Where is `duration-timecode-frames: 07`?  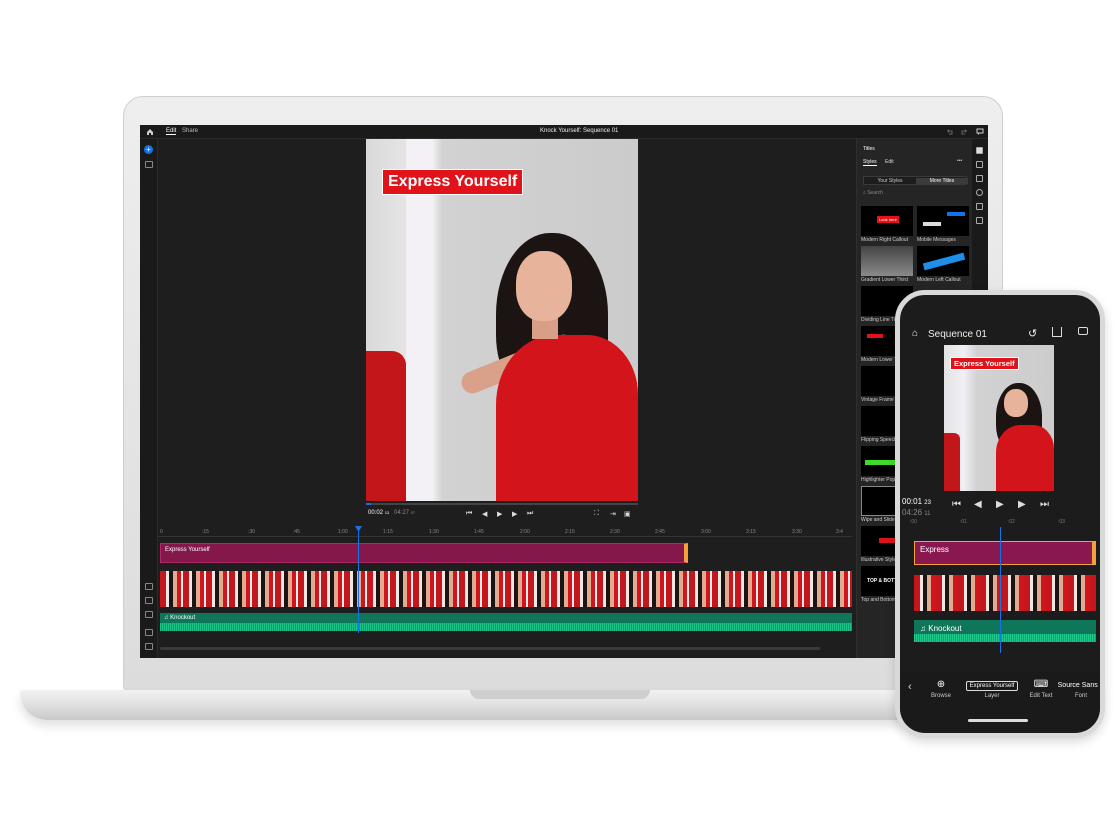 duration-timecode-frames: 07 is located at coordinates (413, 512).